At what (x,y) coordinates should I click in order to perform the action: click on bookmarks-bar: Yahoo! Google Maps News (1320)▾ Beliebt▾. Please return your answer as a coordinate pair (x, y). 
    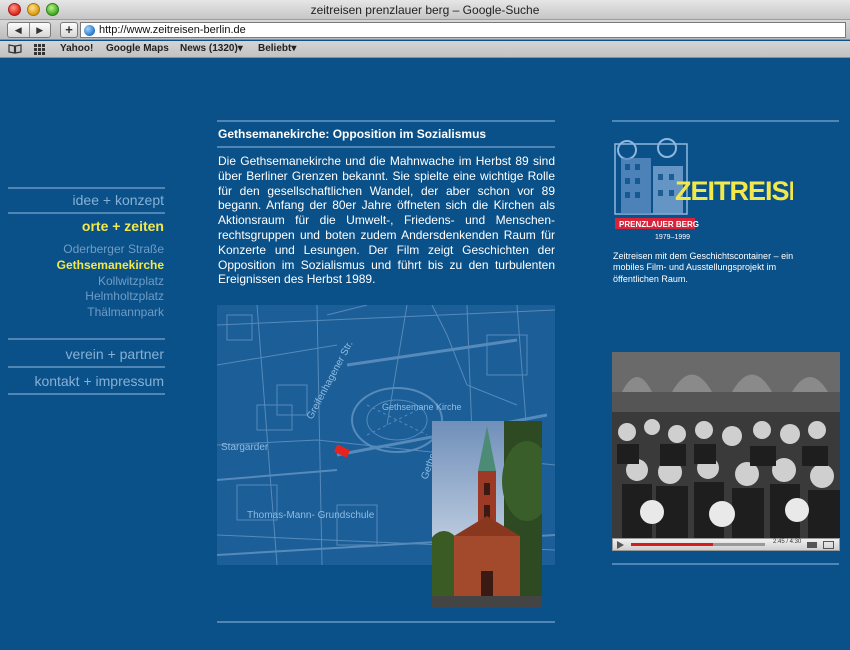
    Looking at the image, I should click on (425, 49).